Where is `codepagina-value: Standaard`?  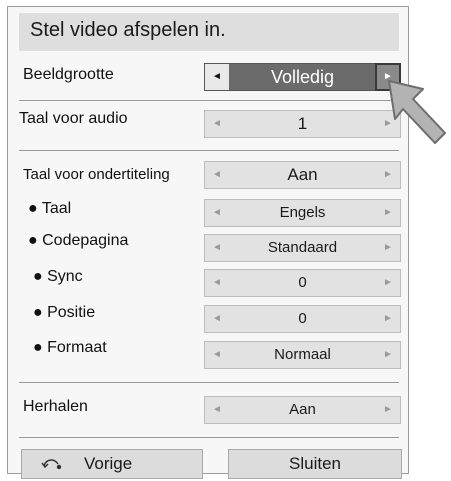 codepagina-value: Standaard is located at coordinates (302, 247).